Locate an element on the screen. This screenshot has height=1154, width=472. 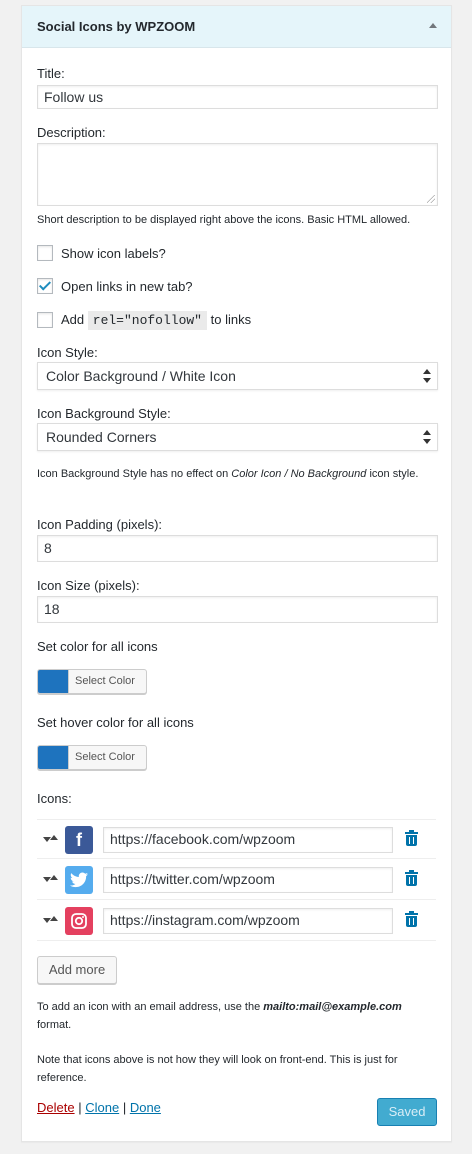
bg-style-note-after: icon style. is located at coordinates (392, 474).